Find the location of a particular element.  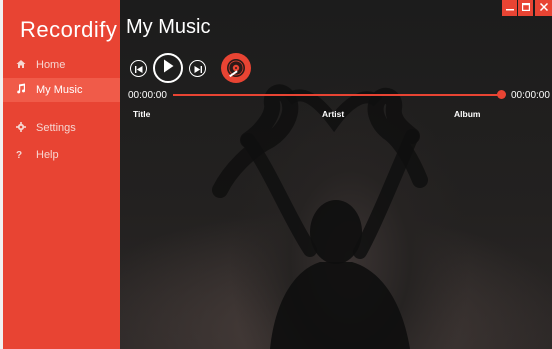

play-icon is located at coordinates (168, 68).